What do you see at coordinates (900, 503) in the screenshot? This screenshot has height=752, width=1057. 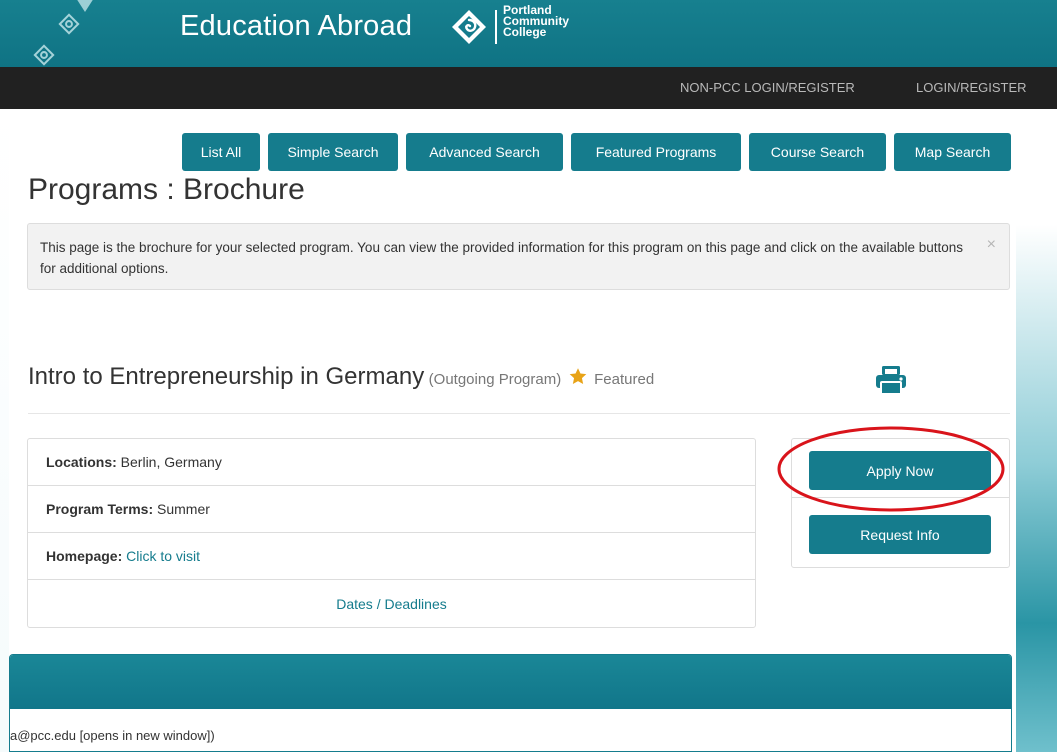 I see `program-actions: Apply Now Request Info` at bounding box center [900, 503].